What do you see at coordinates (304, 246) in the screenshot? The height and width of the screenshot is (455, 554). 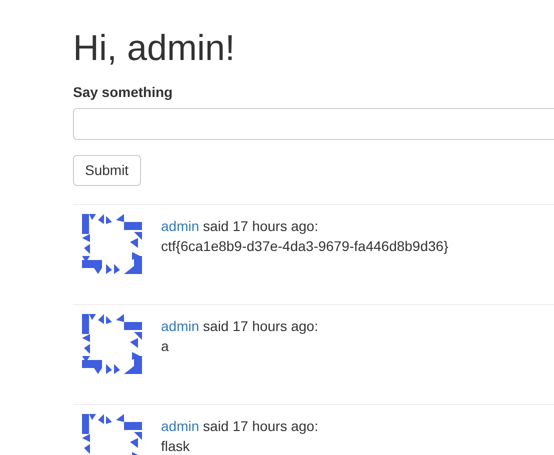 I see `post-body: ctf{6ca1e8b9-d37e-4da3-9679-fa446d8b9d36}` at bounding box center [304, 246].